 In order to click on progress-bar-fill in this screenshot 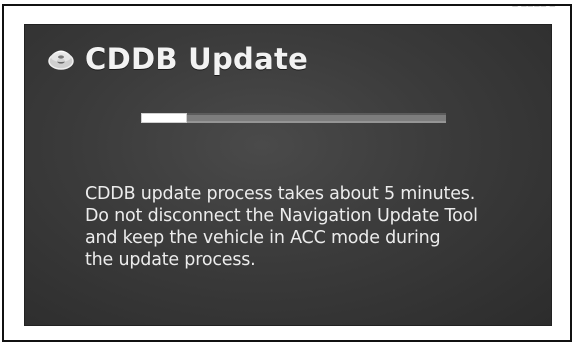, I will do `click(164, 118)`.